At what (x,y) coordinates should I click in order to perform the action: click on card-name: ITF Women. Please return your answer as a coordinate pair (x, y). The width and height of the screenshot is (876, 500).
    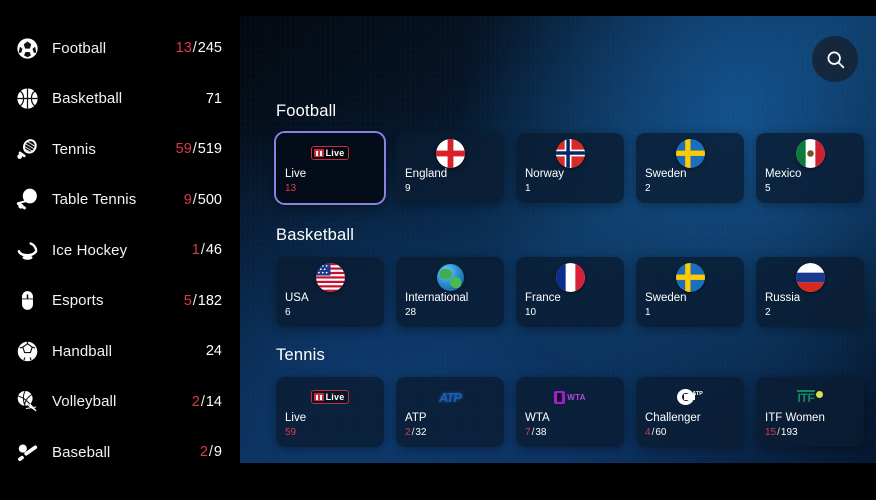
    Looking at the image, I should click on (795, 418).